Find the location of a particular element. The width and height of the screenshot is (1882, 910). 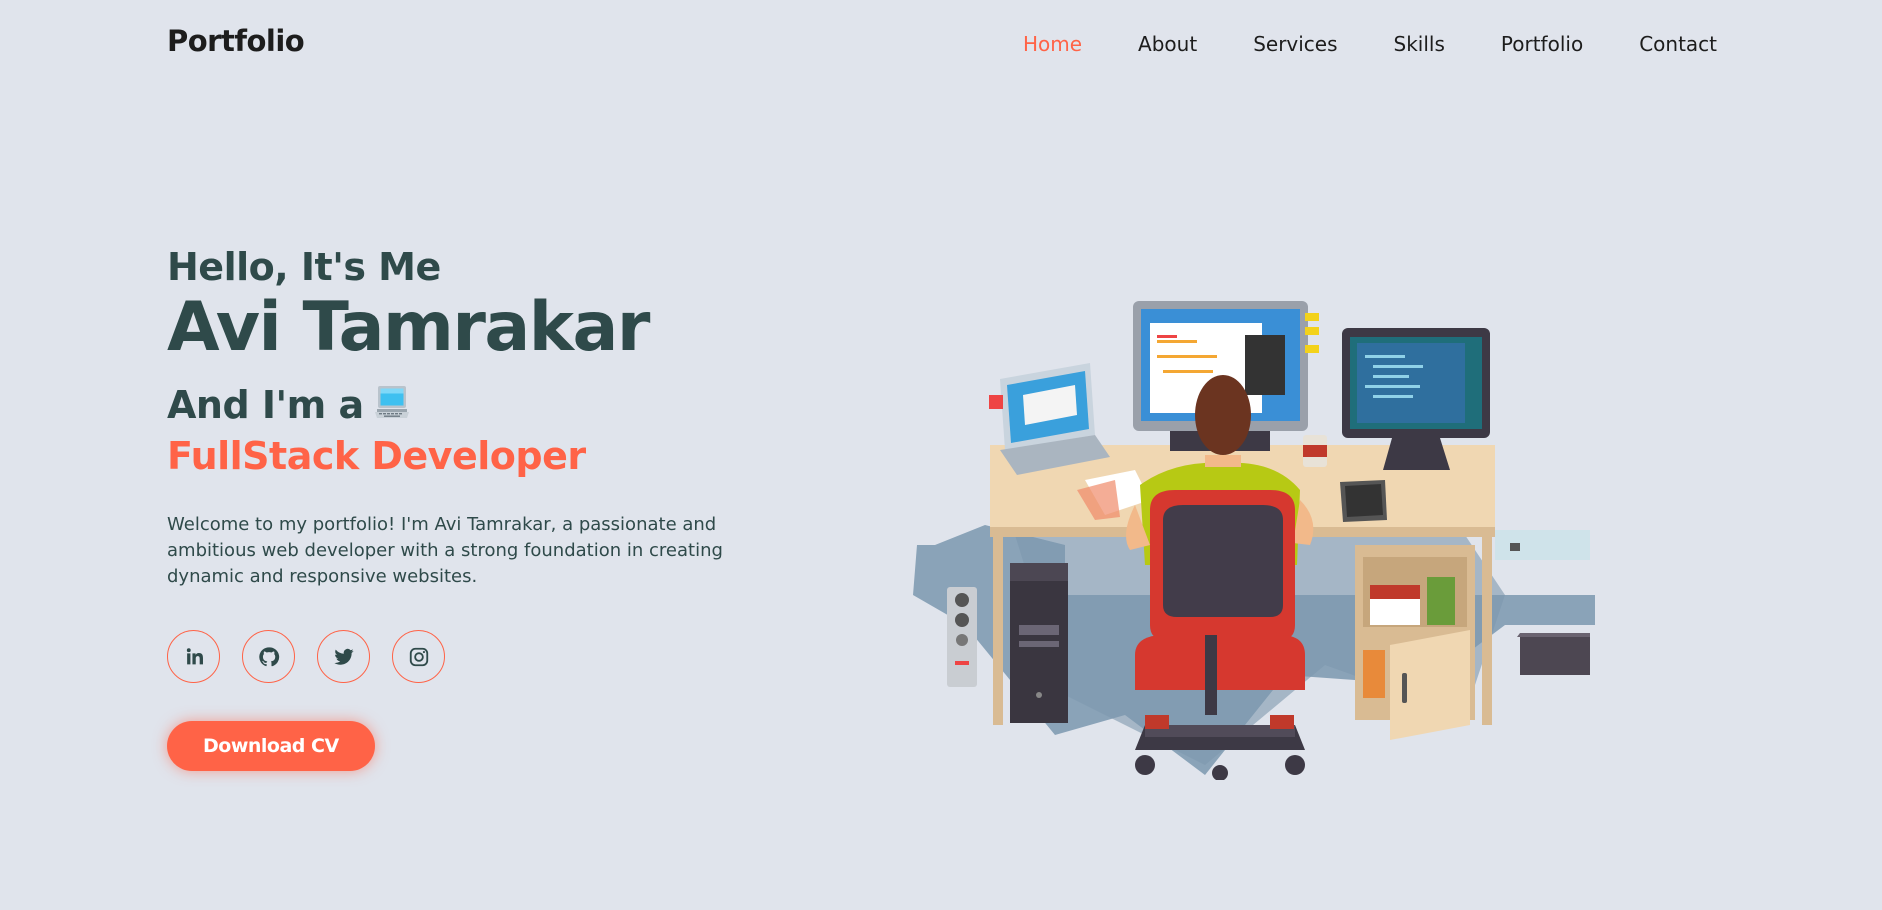

twitter-icon is located at coordinates (343, 656).